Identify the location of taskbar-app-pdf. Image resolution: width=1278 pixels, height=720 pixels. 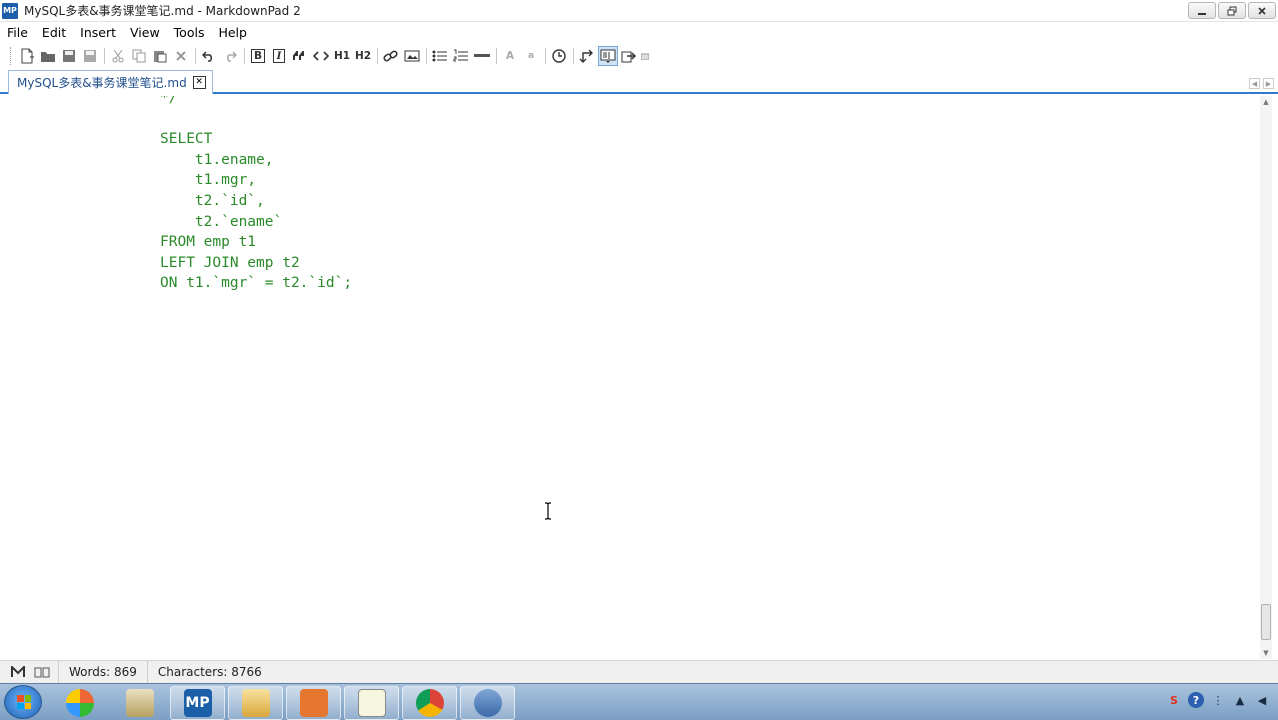
(313, 703).